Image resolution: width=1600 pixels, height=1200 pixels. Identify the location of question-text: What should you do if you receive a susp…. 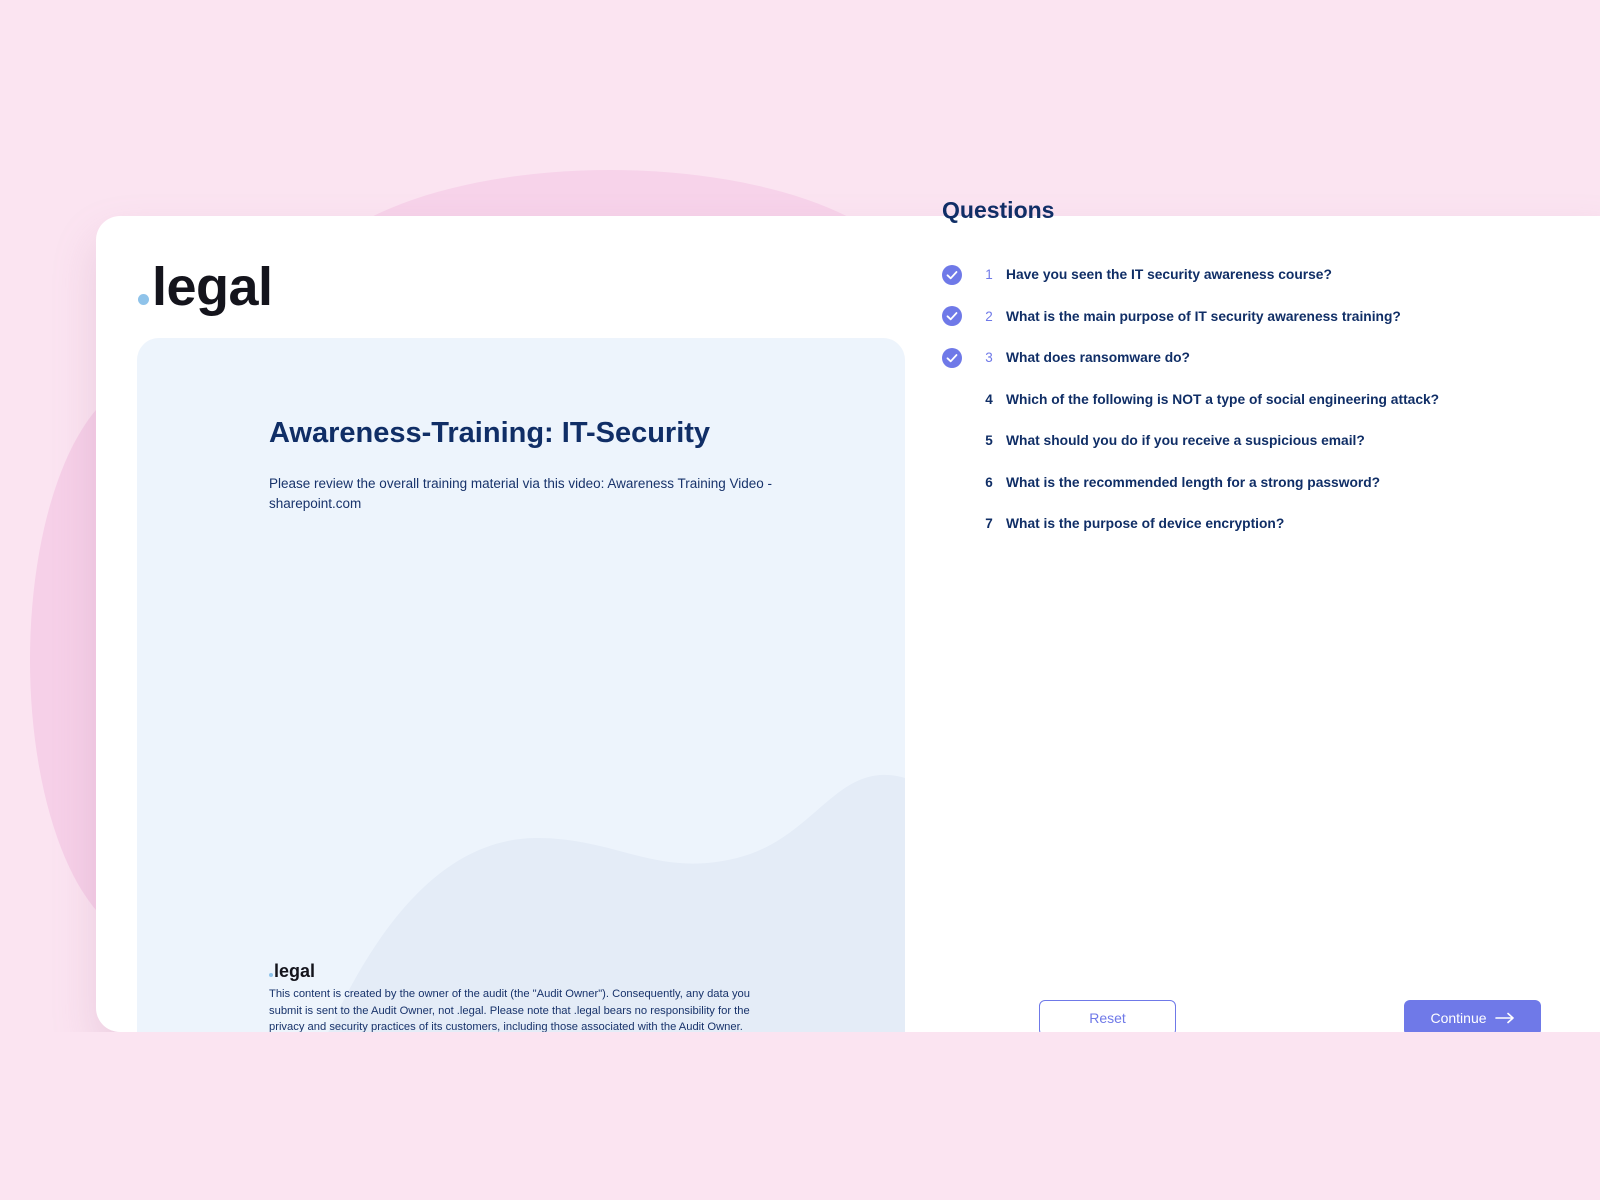
(1185, 441).